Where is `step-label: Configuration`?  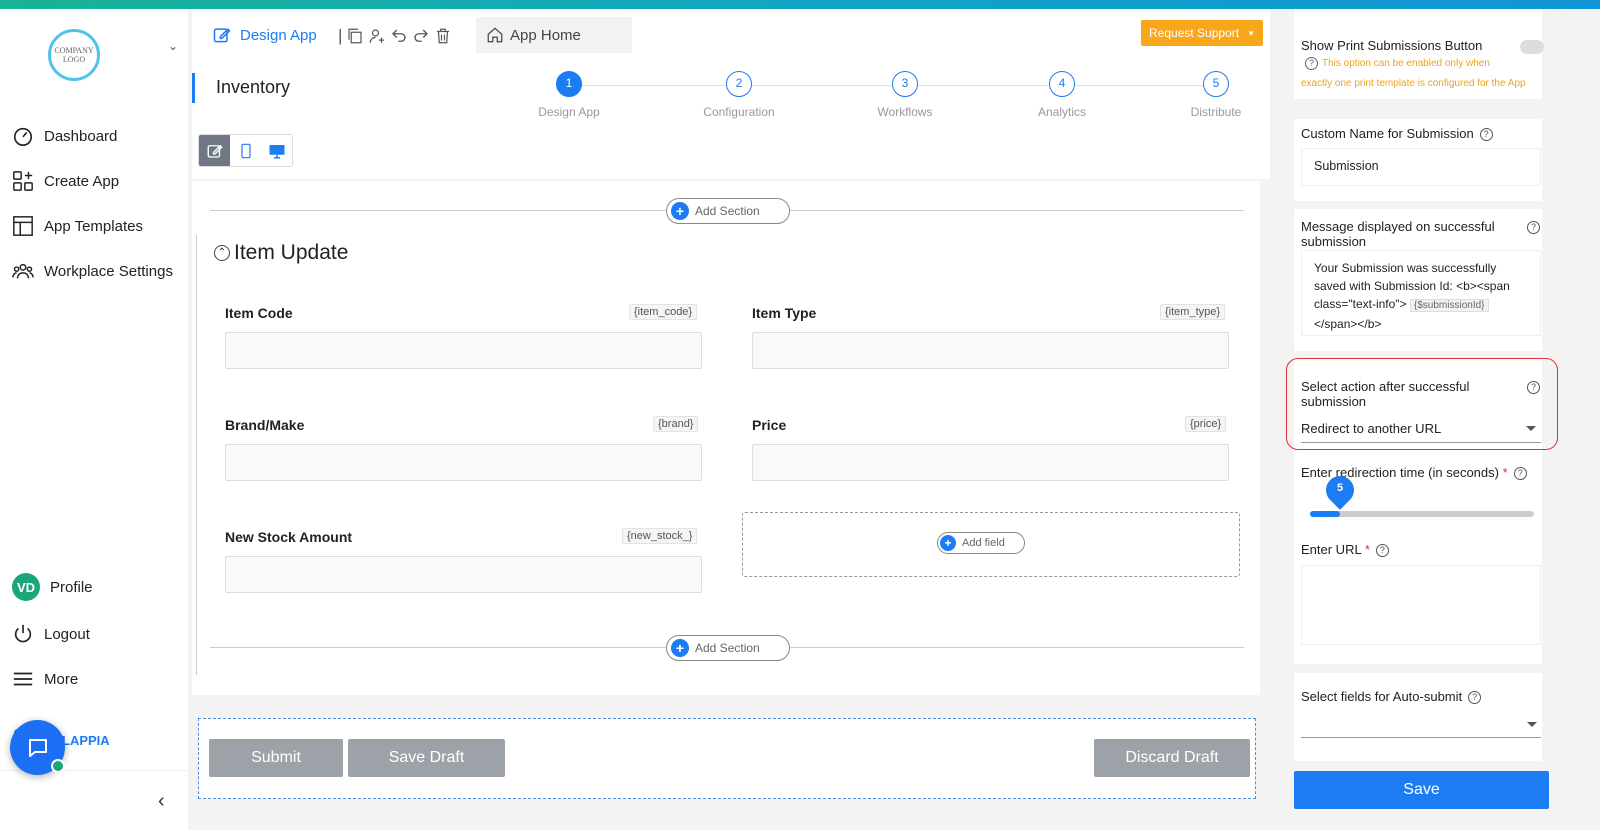
step-label: Configuration is located at coordinates (739, 112).